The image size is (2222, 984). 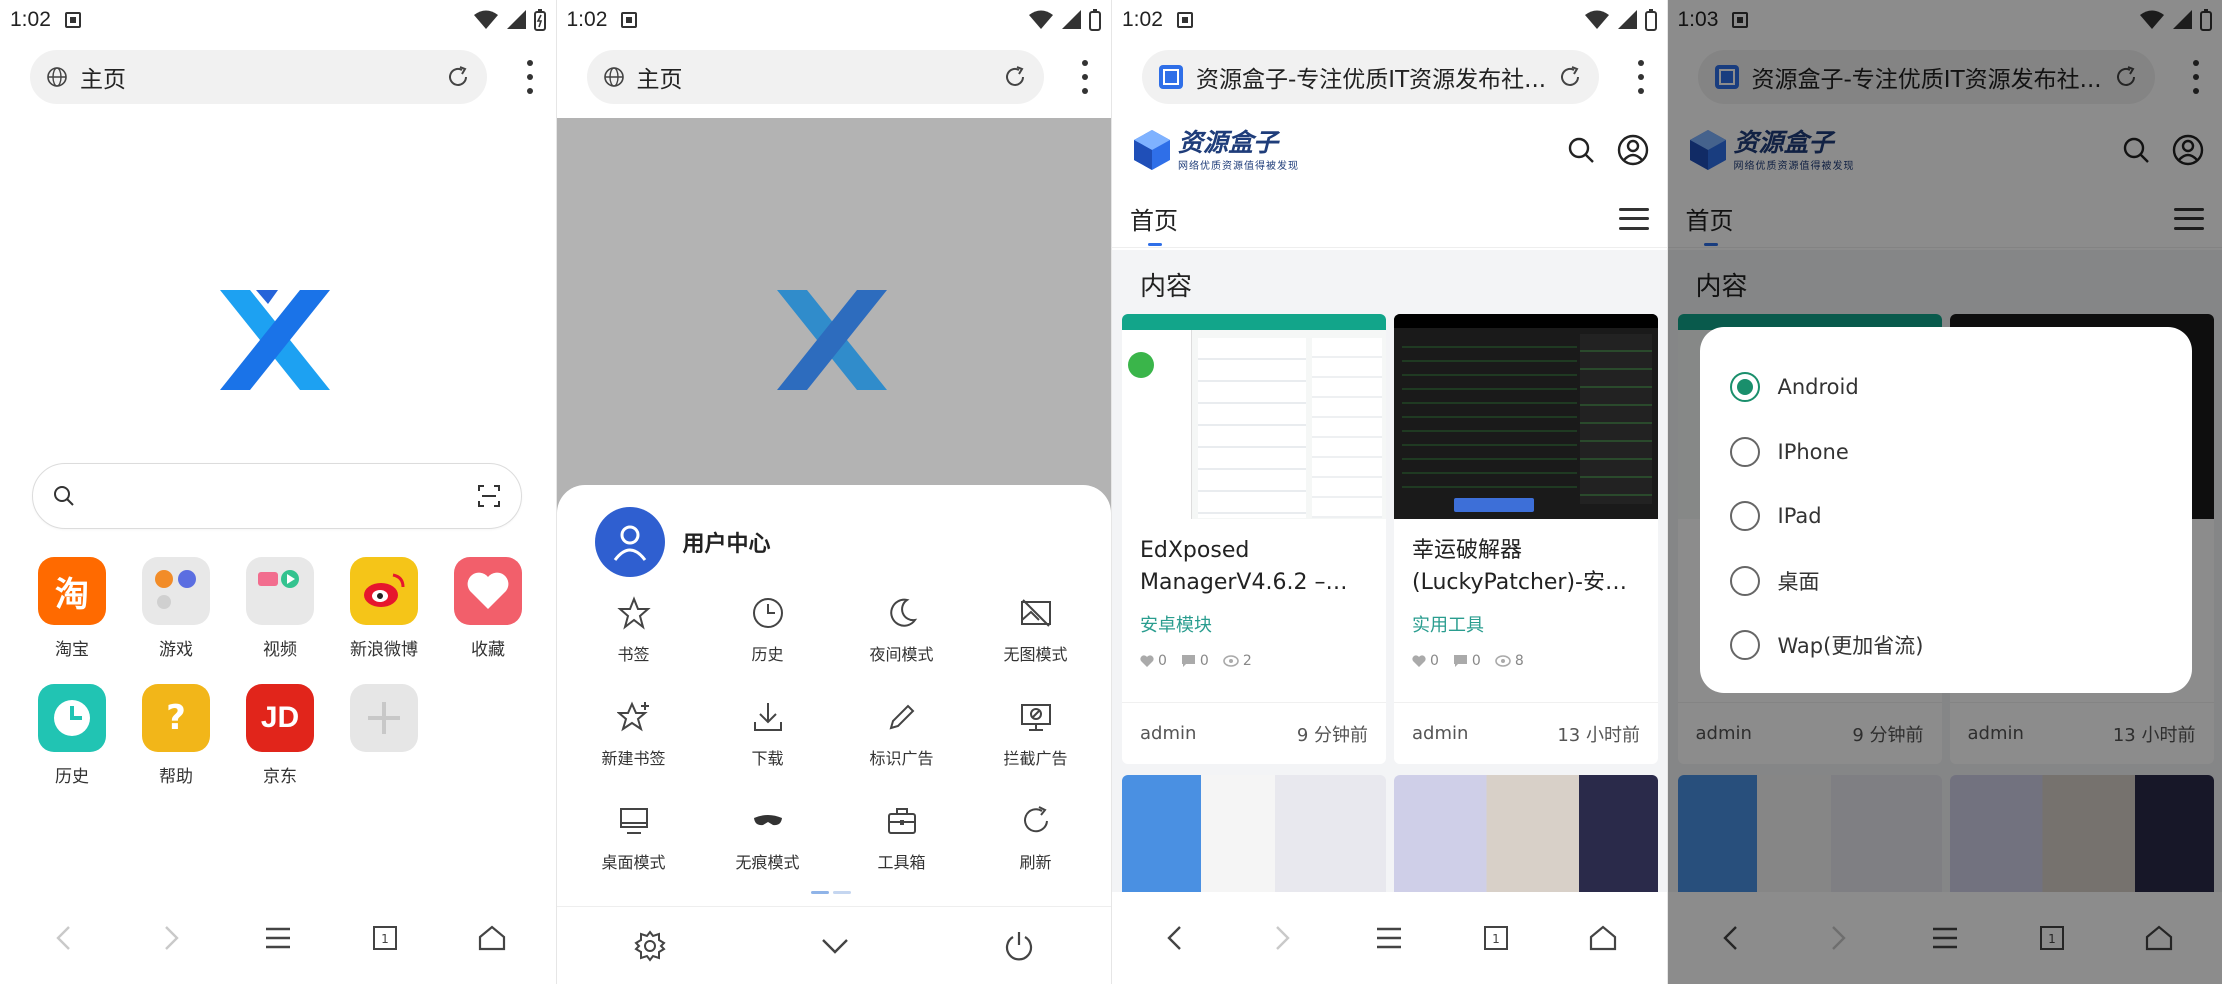 What do you see at coordinates (768, 837) in the screenshot?
I see `menu-incognito: 无痕模式` at bounding box center [768, 837].